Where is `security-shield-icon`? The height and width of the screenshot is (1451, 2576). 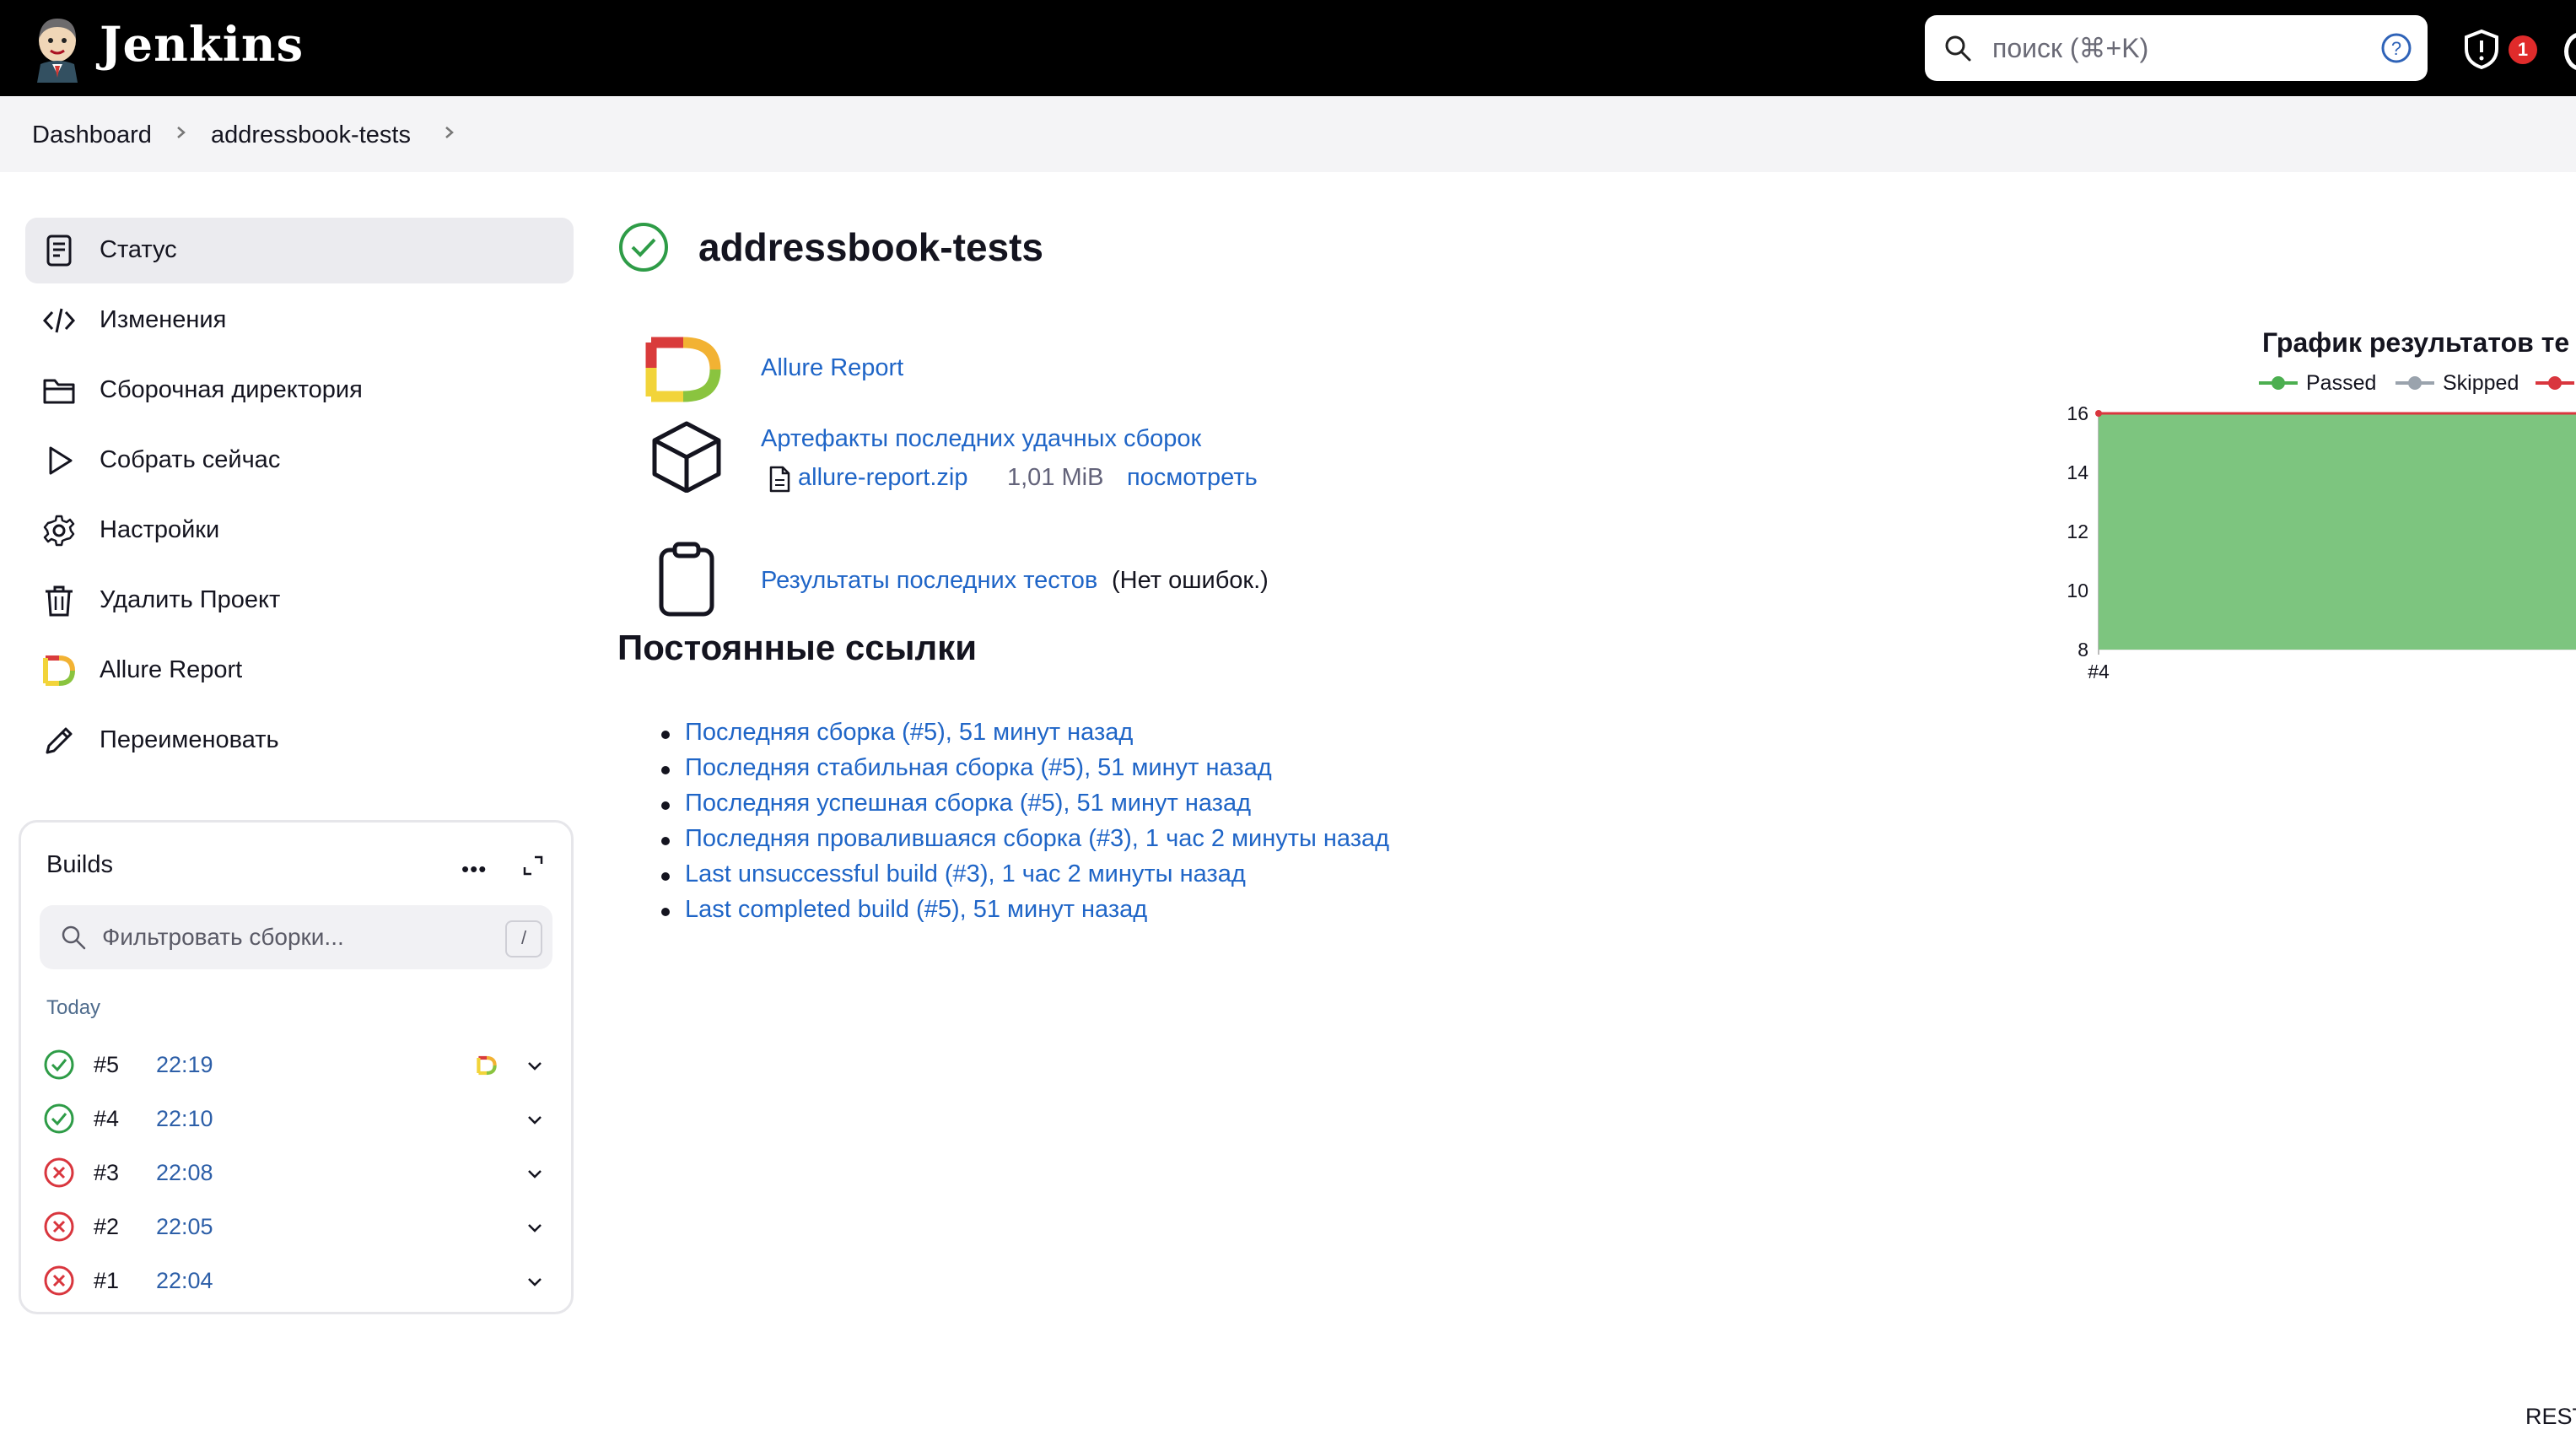
security-shield-icon is located at coordinates (2481, 49).